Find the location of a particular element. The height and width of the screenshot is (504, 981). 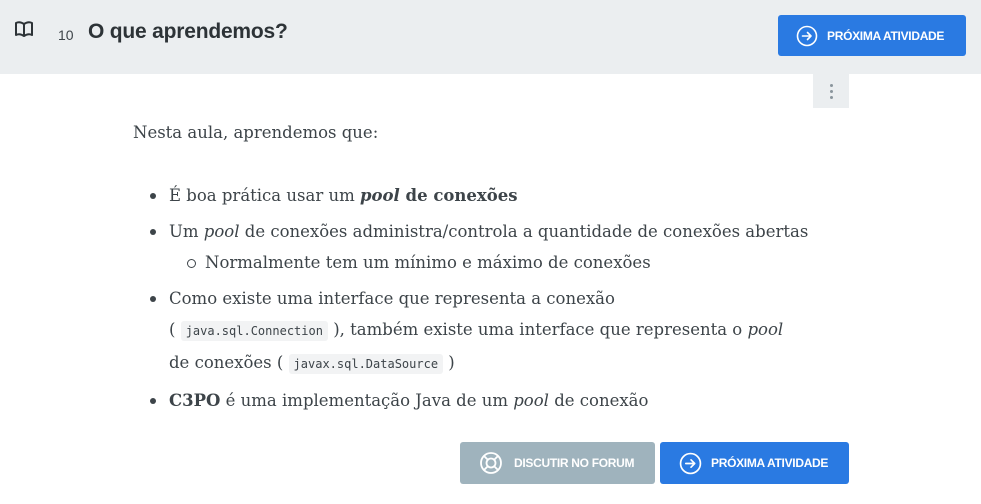

list-item-text: é uma implementação Java de um is located at coordinates (367, 400).